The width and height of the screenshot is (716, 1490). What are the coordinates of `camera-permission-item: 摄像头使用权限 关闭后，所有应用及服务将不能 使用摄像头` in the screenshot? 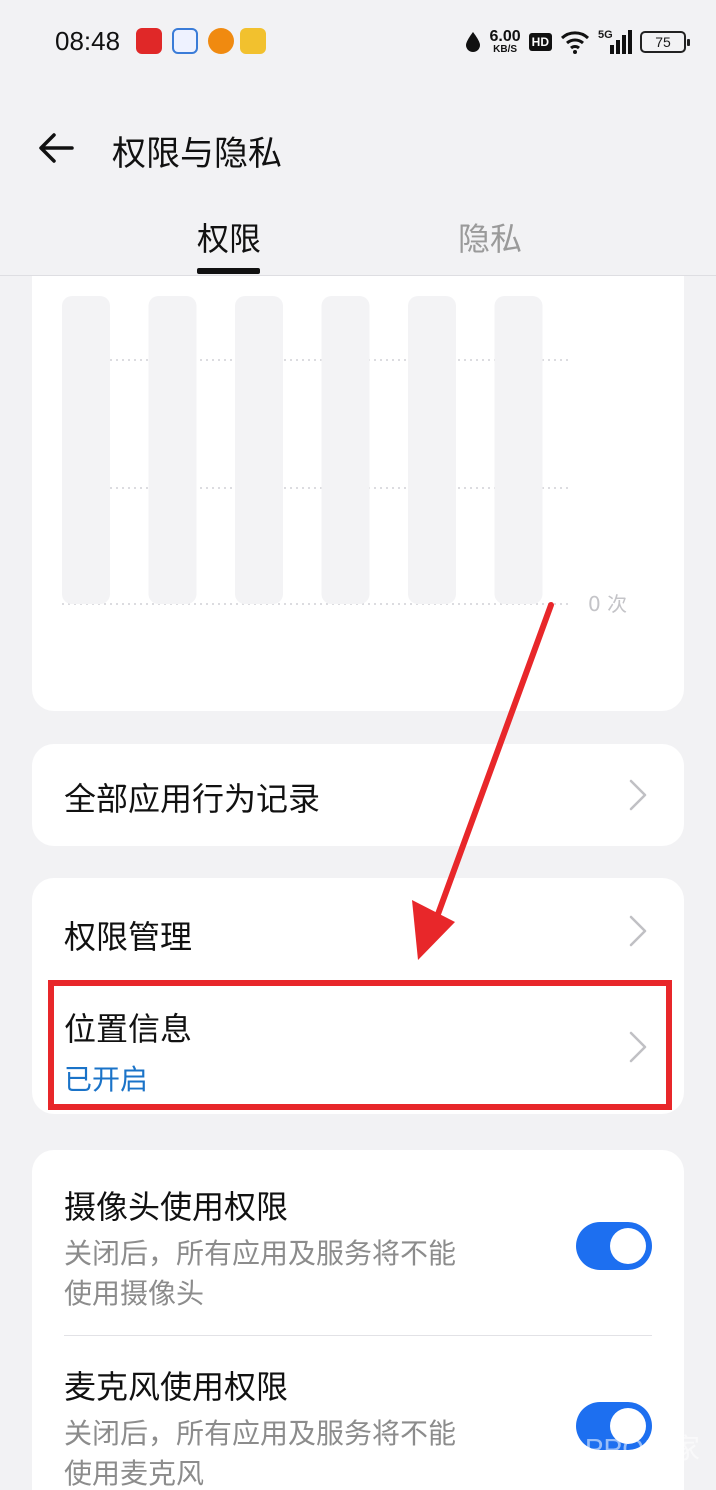 It's located at (358, 1242).